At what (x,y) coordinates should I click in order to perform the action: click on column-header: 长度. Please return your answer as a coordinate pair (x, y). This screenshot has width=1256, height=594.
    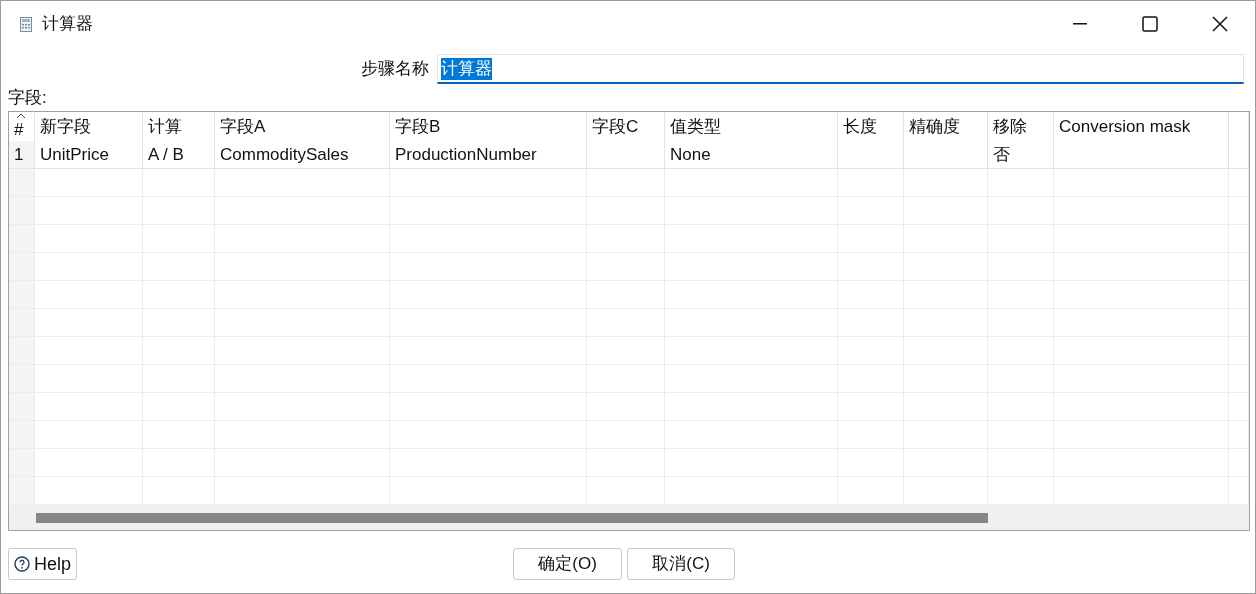
    Looking at the image, I should click on (871, 126).